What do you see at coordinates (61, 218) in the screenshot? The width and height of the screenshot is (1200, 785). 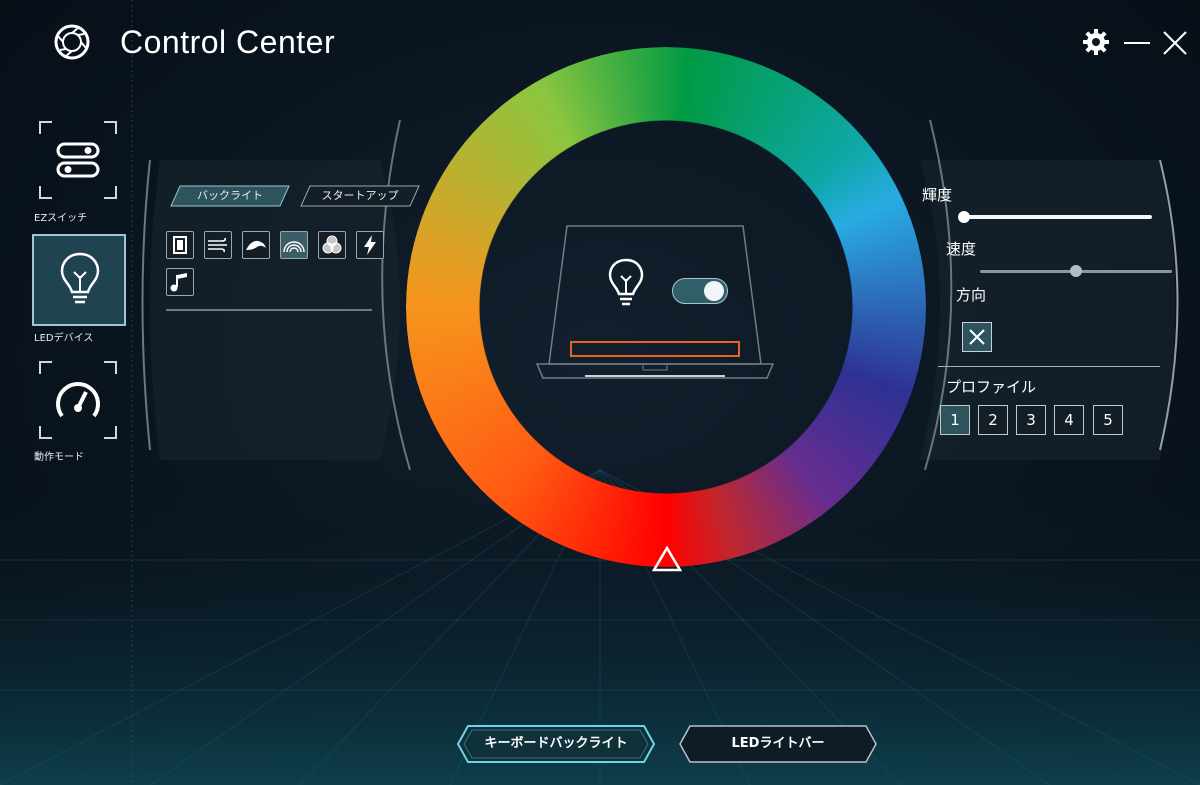 I see `sidebar-item-label: EZスイッチ` at bounding box center [61, 218].